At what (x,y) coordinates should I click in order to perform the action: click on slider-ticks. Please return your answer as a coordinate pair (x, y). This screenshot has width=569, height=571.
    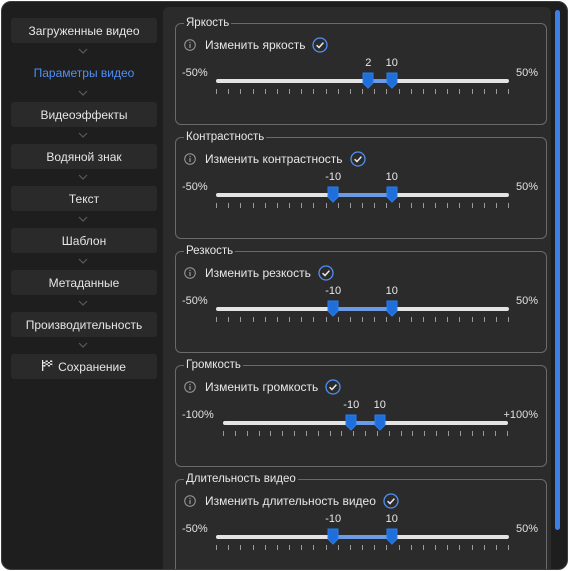
    Looking at the image, I should click on (365, 434).